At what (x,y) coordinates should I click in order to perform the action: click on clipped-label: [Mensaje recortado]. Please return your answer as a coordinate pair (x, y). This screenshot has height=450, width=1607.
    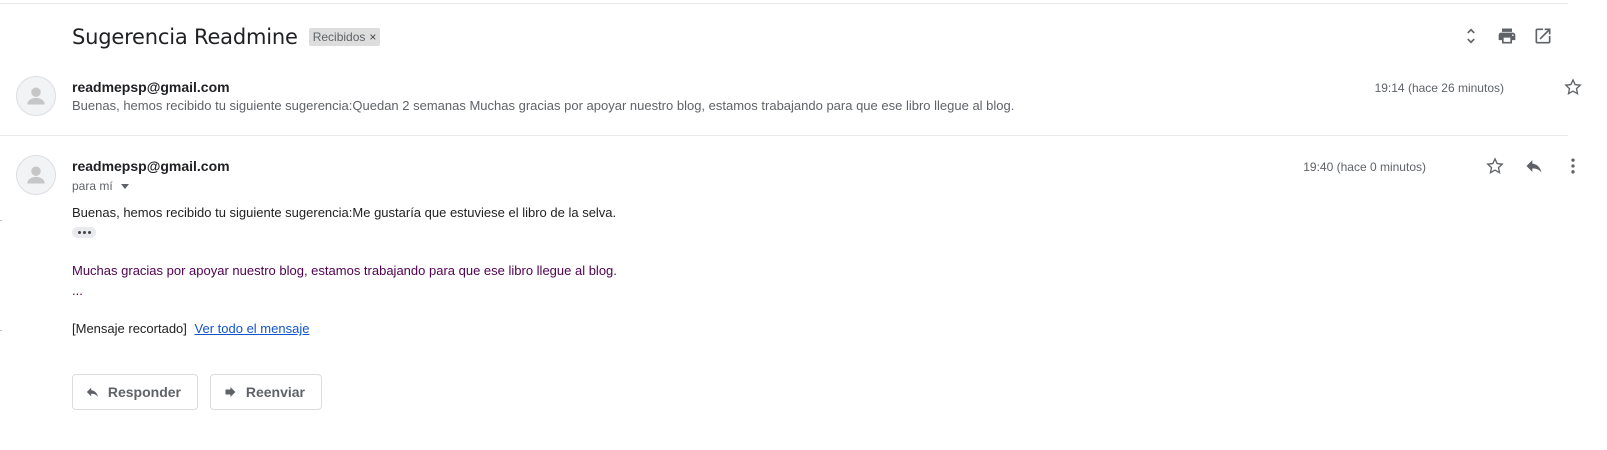
    Looking at the image, I should click on (129, 328).